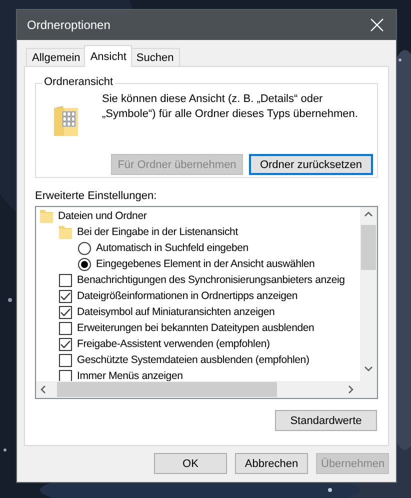  Describe the element at coordinates (176, 312) in the screenshot. I see `option-label: Dateisymbol auf Miniaturansichten anzeigen` at that location.